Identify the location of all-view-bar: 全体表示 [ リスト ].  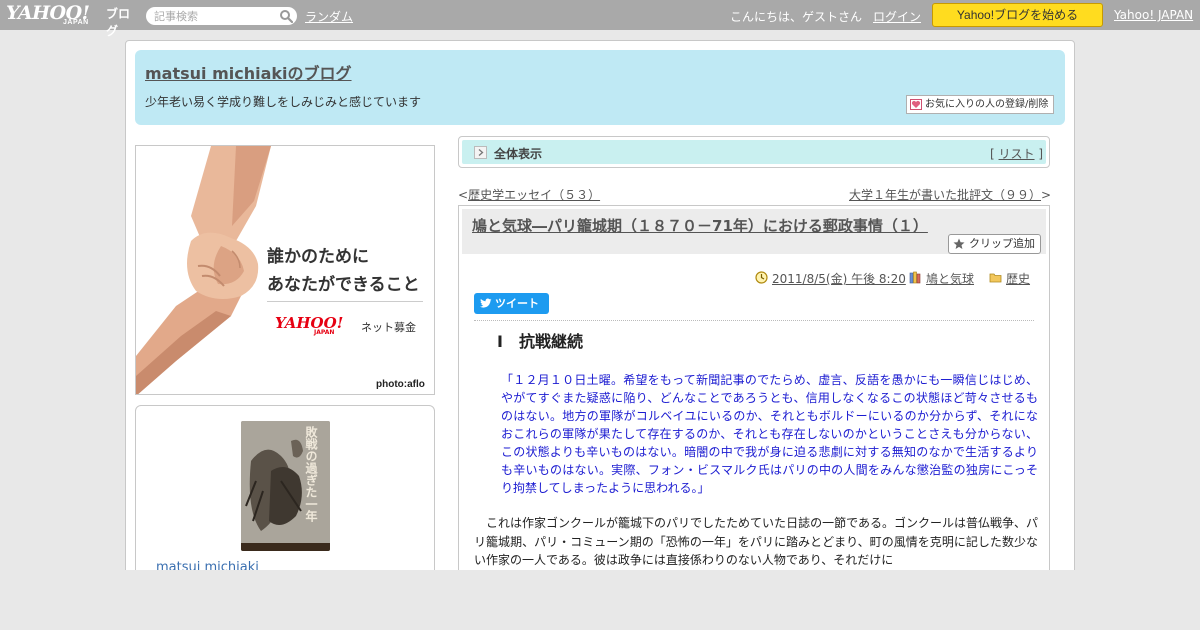
(754, 152).